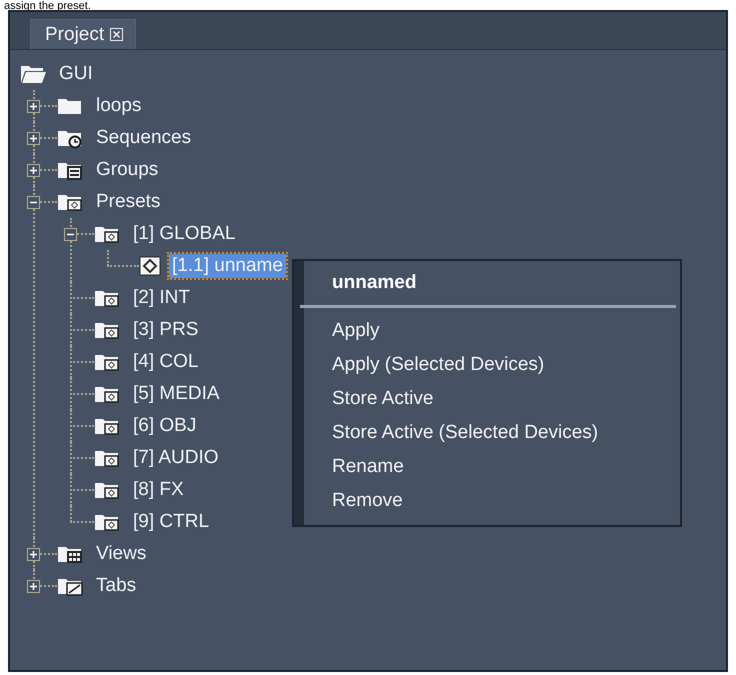  What do you see at coordinates (118, 106) in the screenshot?
I see `tree-item: loops` at bounding box center [118, 106].